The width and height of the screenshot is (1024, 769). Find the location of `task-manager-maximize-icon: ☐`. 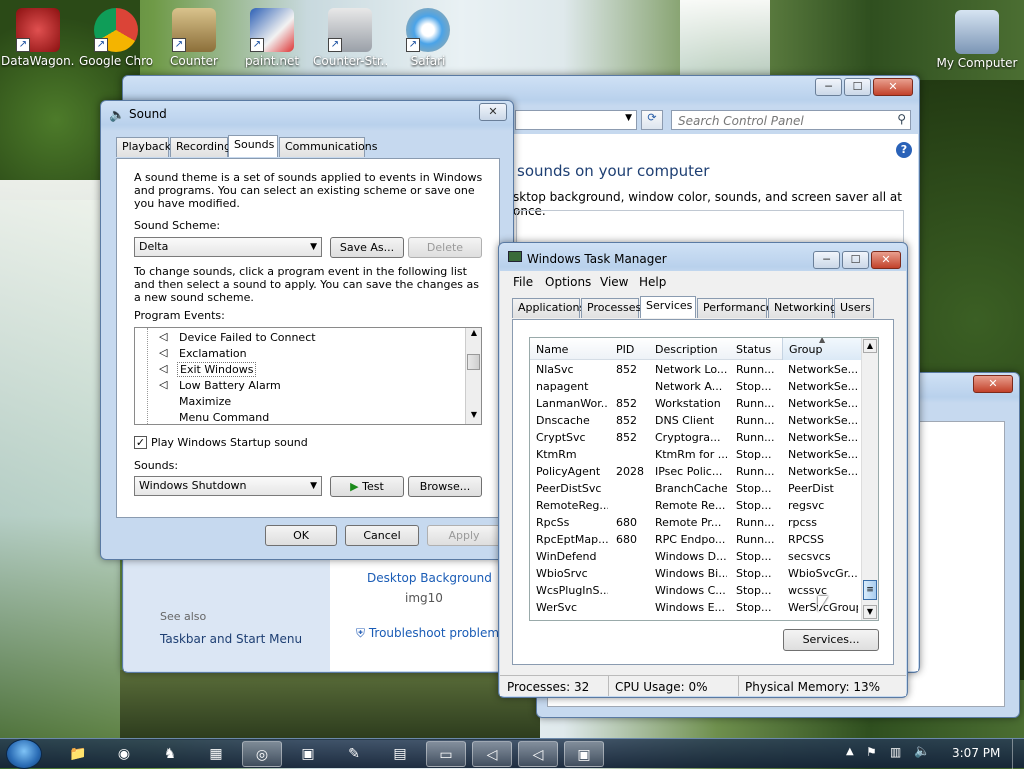

task-manager-maximize-icon: ☐ is located at coordinates (855, 260).